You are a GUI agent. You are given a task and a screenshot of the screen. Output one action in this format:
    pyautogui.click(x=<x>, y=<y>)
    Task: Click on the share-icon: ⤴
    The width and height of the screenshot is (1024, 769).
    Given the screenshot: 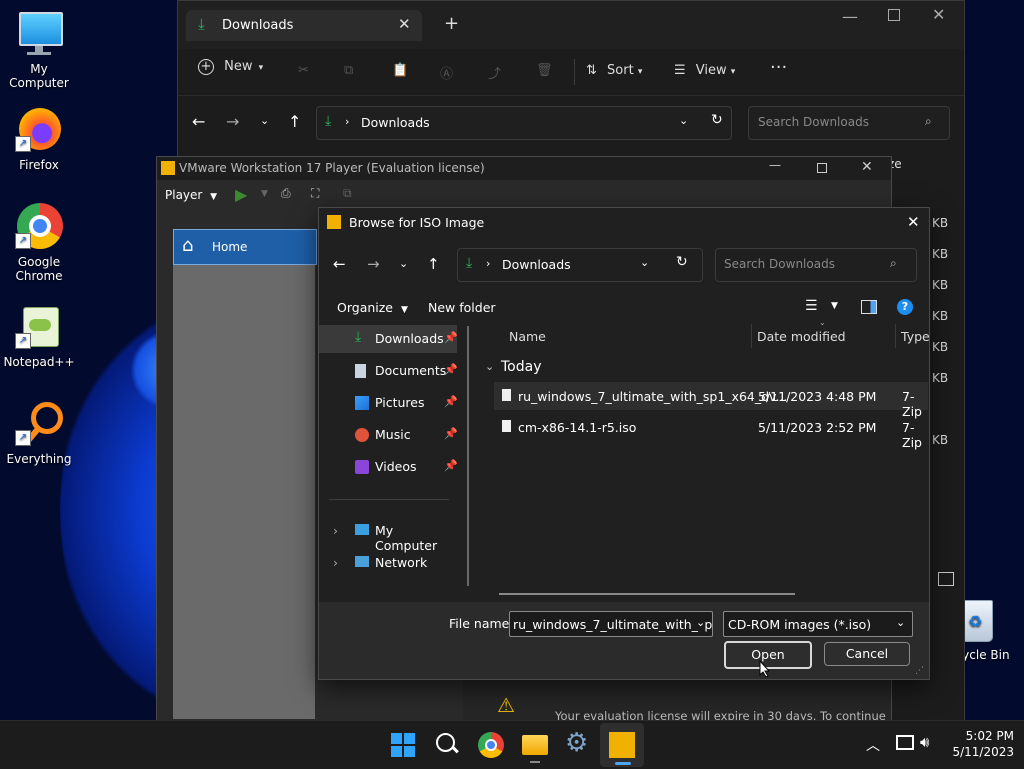 What is the action you would take?
    pyautogui.click(x=494, y=72)
    